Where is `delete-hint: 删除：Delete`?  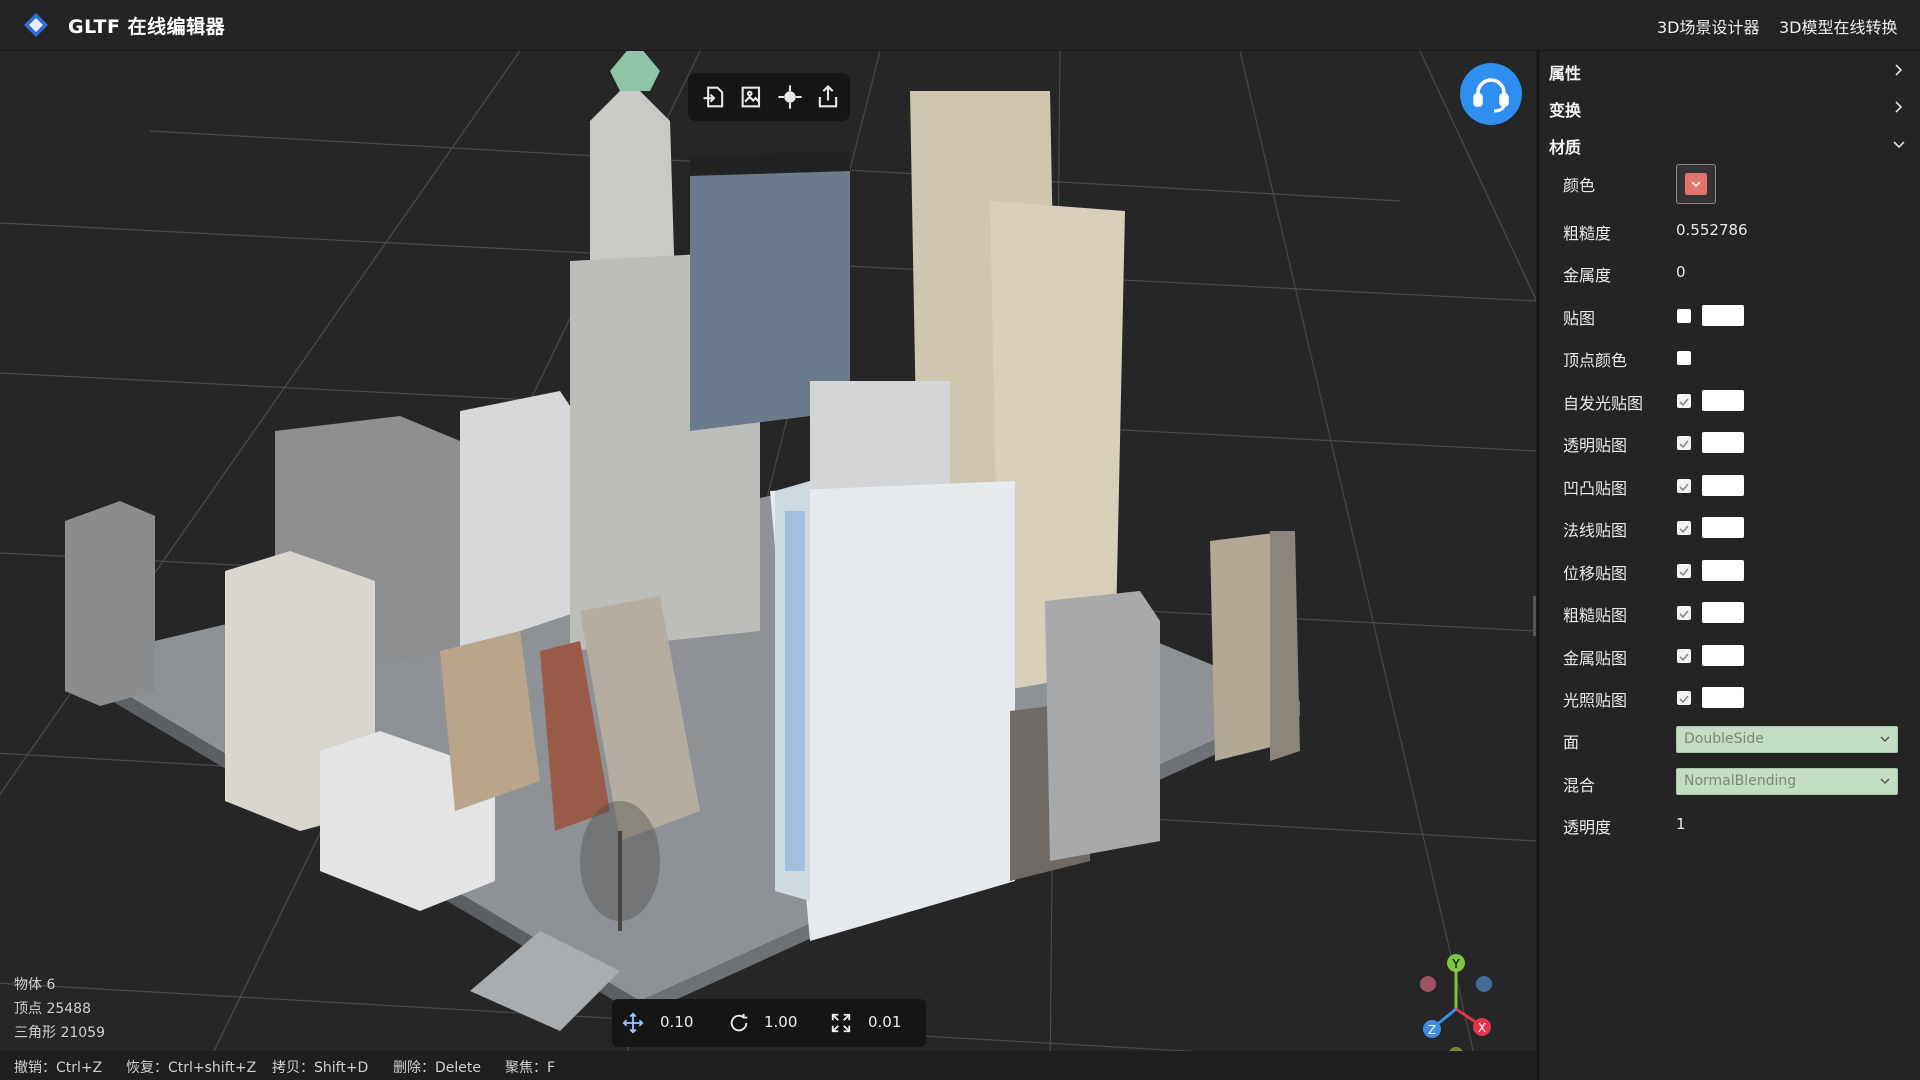 delete-hint: 删除：Delete is located at coordinates (437, 1068).